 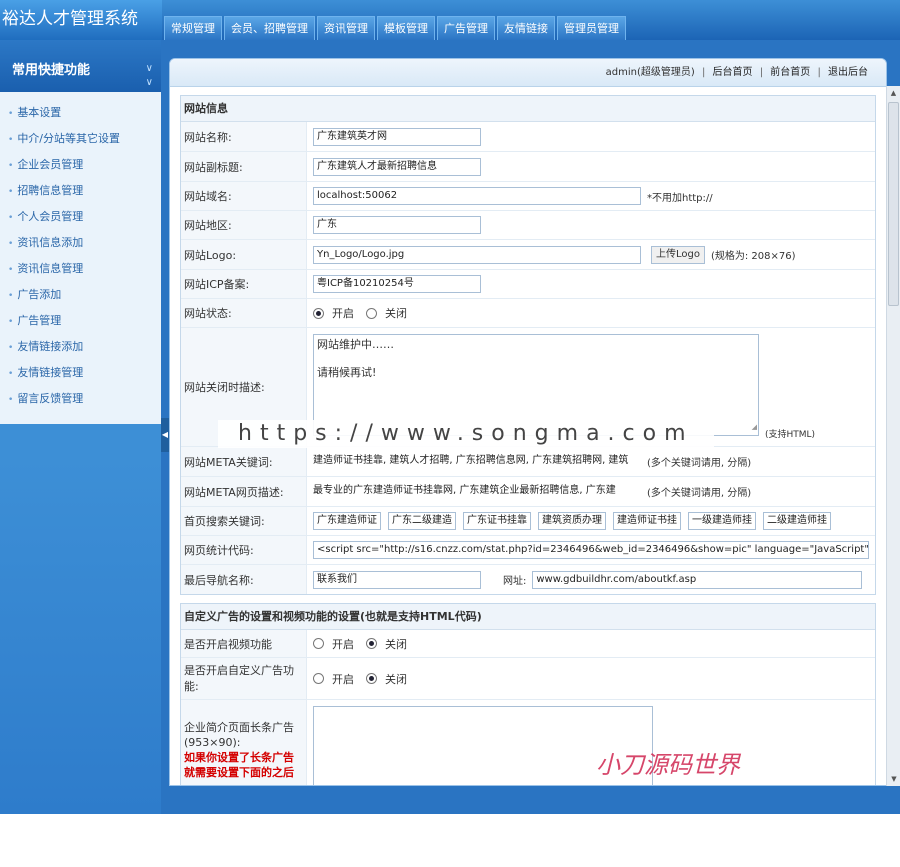 I want to click on region-input: 广东, so click(x=397, y=225).